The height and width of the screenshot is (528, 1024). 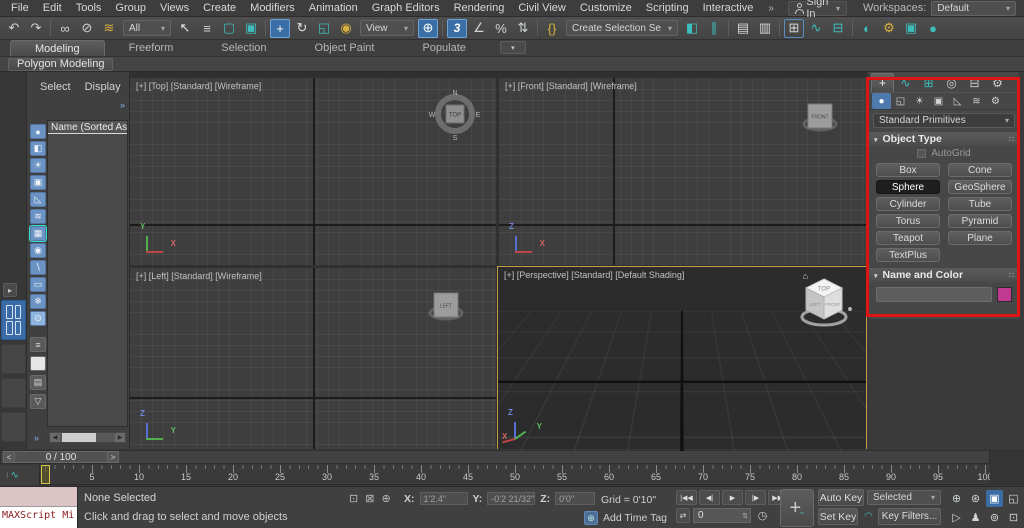 I want to click on zoom-all-icon: ⊛, so click(x=975, y=498).